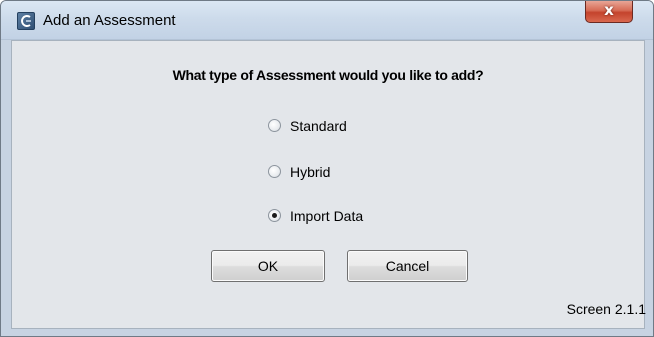  What do you see at coordinates (318, 126) in the screenshot?
I see `radio-label-standard: Standard` at bounding box center [318, 126].